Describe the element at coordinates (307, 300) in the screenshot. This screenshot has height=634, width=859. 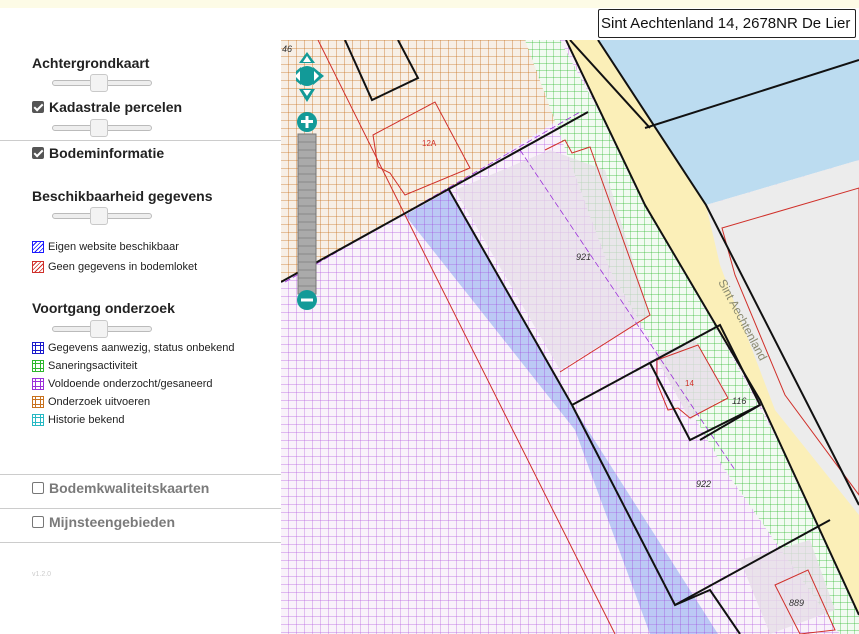
I see `zoom-out-icon` at that location.